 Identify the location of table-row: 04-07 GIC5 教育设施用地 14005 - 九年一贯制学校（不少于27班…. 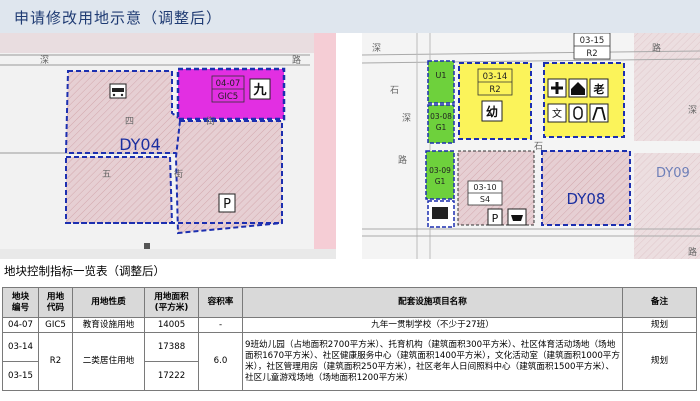
(349, 325).